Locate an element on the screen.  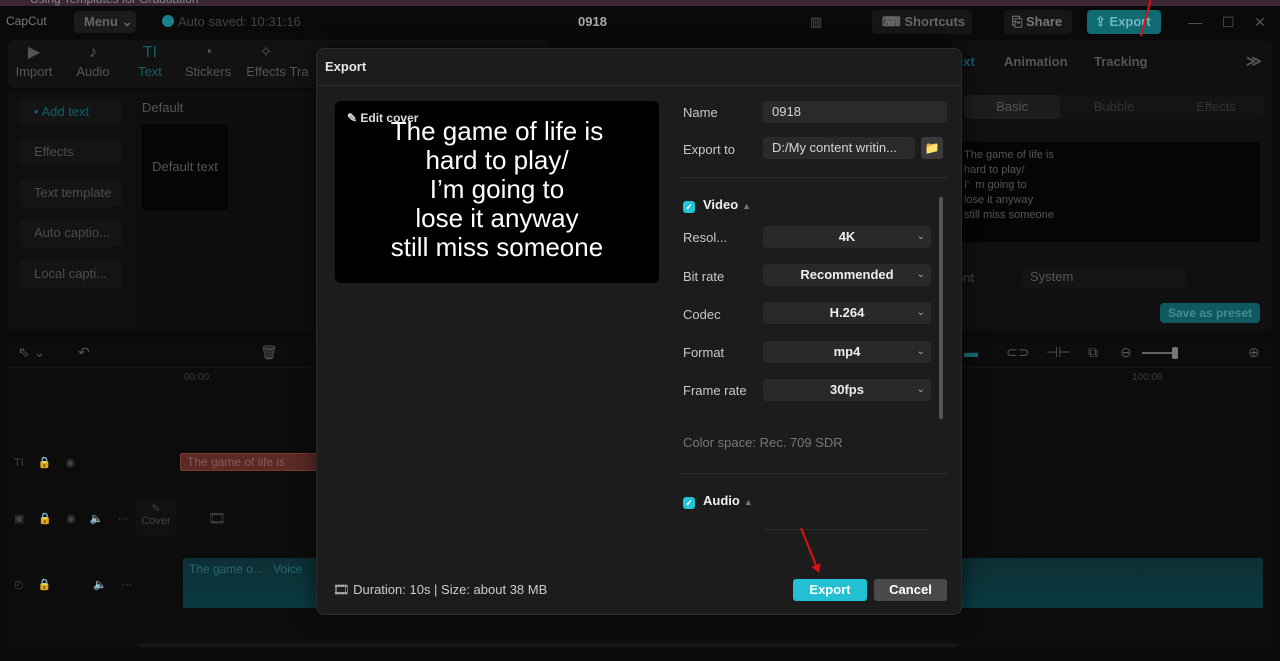
keyboard-icon: ⌨ is located at coordinates (893, 21).